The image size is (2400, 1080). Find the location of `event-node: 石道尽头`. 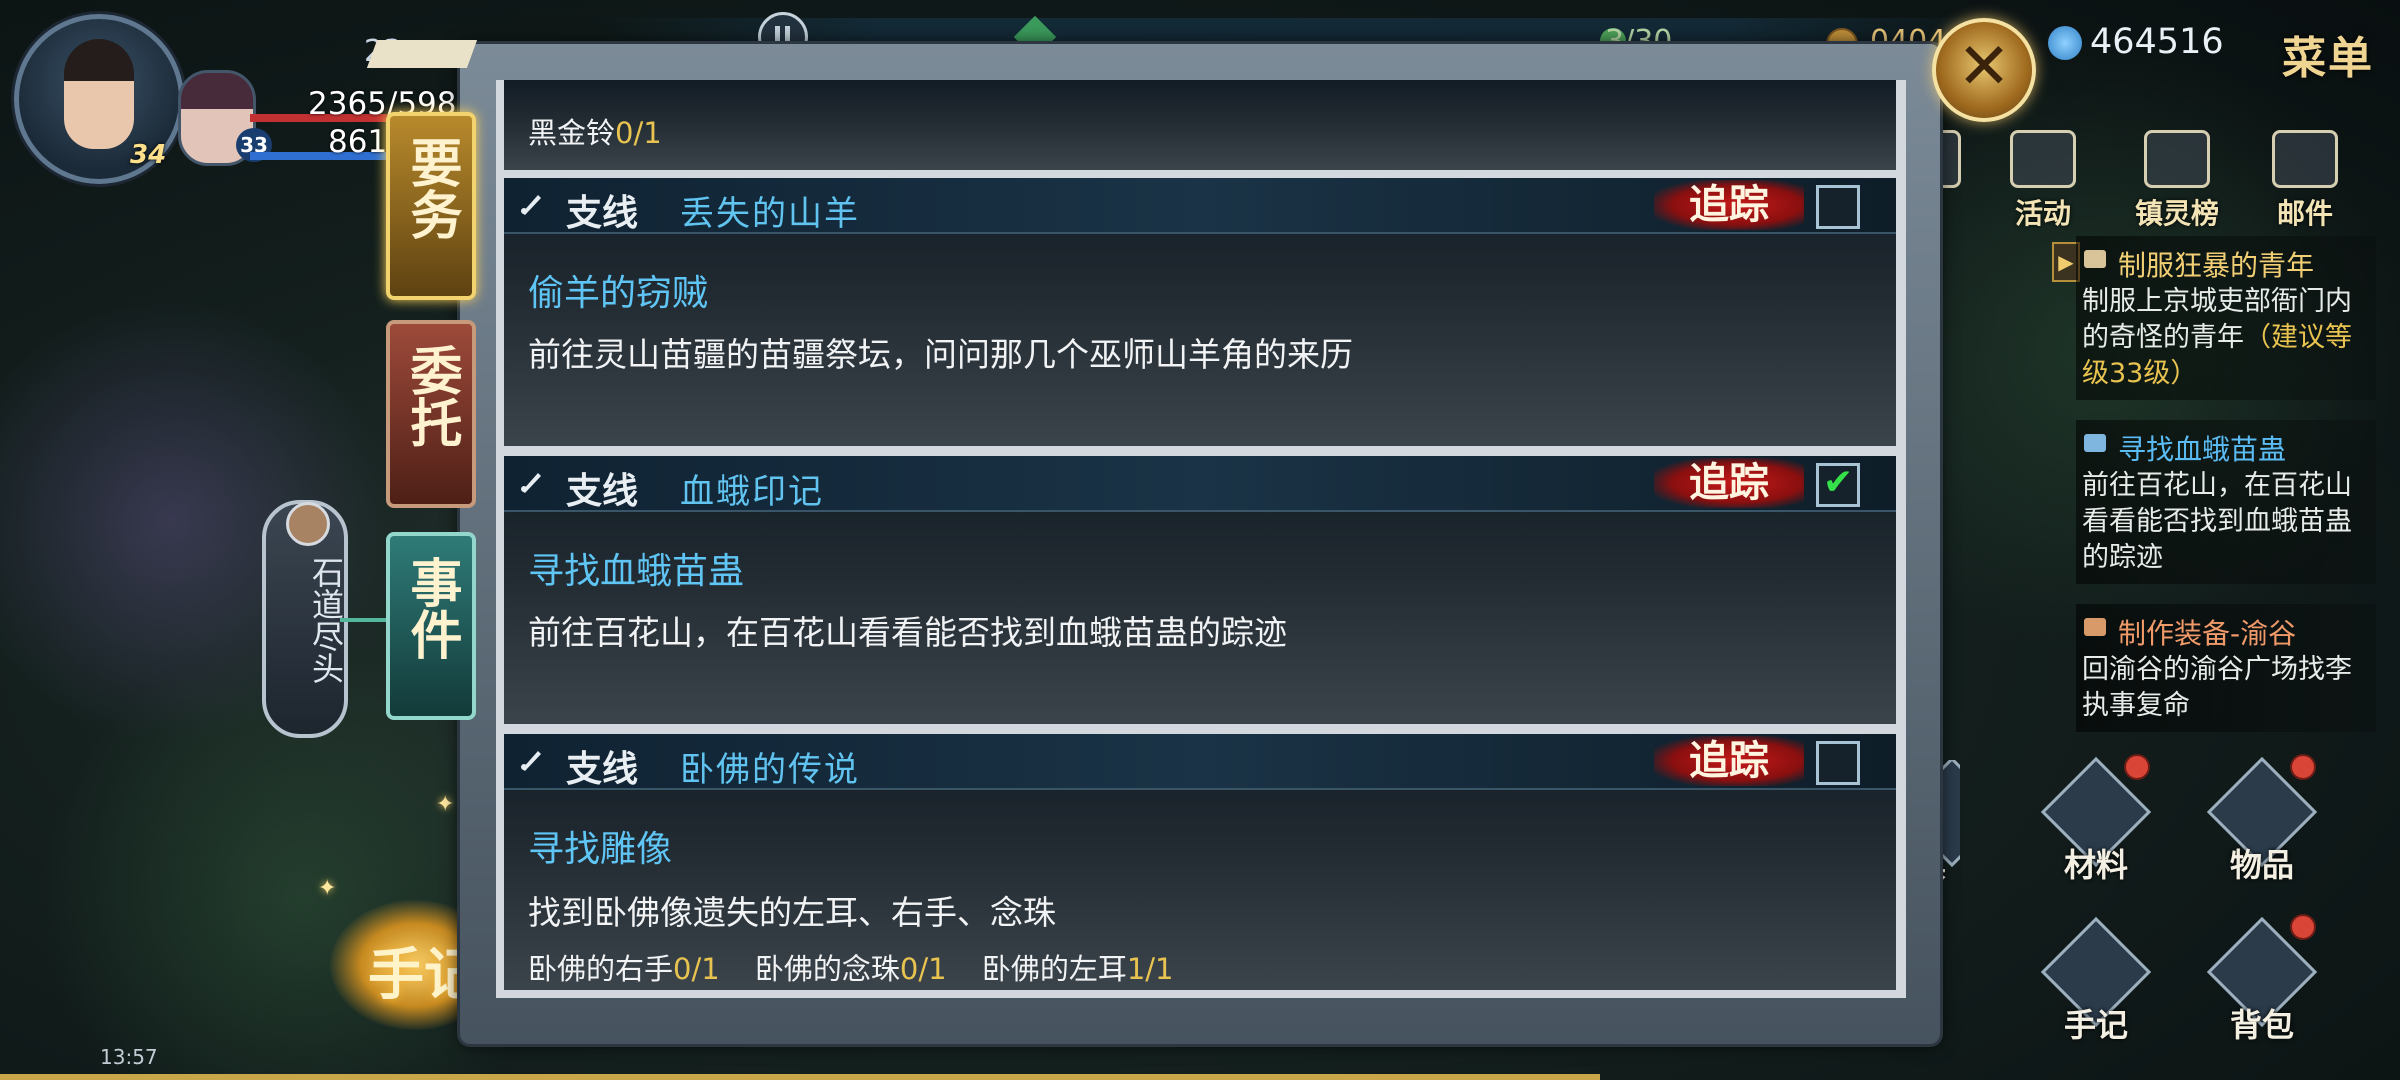

event-node: 石道尽头 is located at coordinates (305, 619).